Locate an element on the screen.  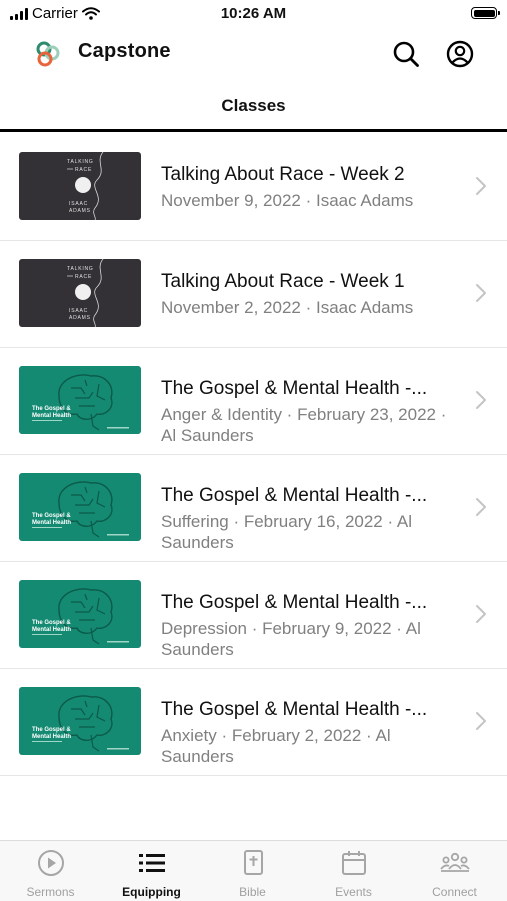
tab-label: Connect is located at coordinates (454, 892).